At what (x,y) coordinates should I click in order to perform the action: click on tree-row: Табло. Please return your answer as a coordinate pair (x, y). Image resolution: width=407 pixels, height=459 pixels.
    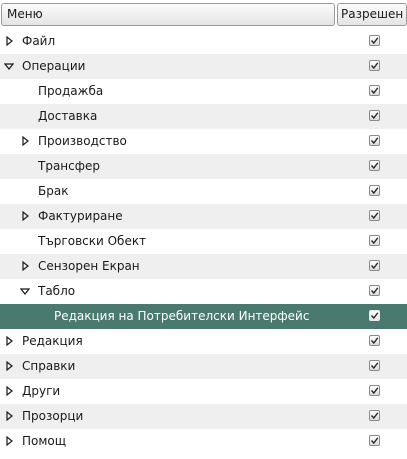
    Looking at the image, I should click on (203, 291).